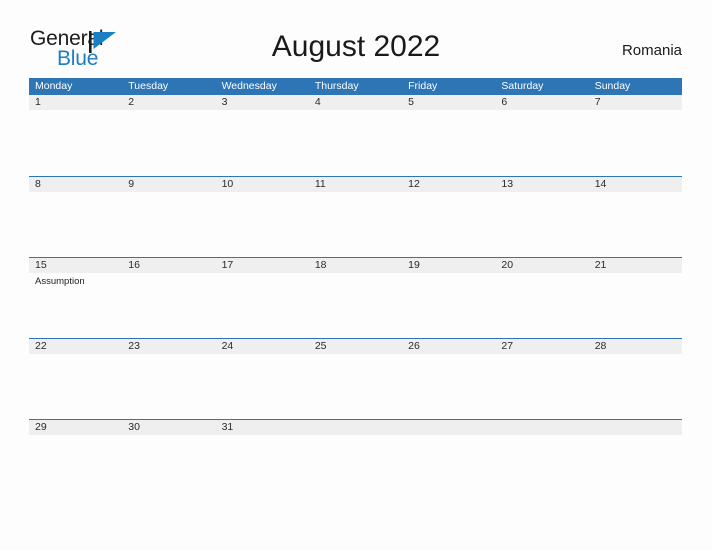 The image size is (712, 550). What do you see at coordinates (336, 86) in the screenshot?
I see `weekday-header-thursday: Thursday` at bounding box center [336, 86].